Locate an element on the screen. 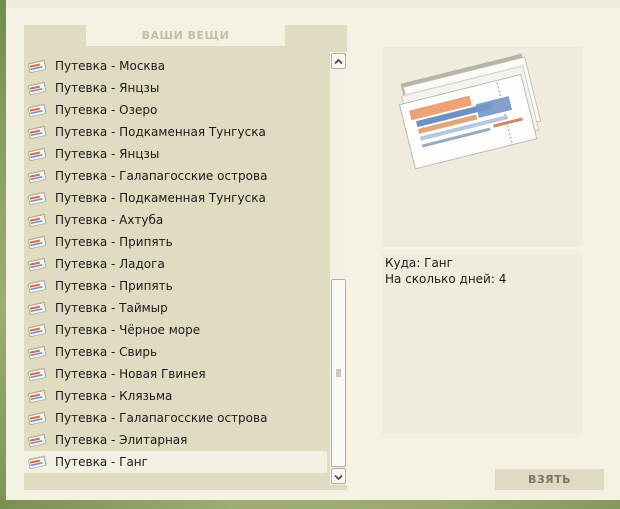 This screenshot has height=509, width=620. inventory-item-label: Путевка - Клязьма is located at coordinates (114, 396).